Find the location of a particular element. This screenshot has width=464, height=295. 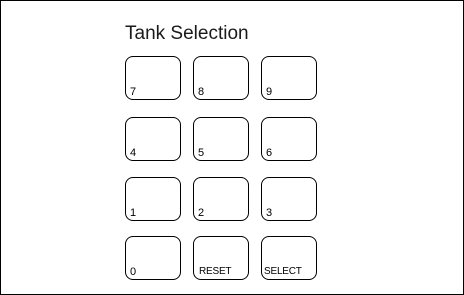

key-label: 2 is located at coordinates (201, 213).